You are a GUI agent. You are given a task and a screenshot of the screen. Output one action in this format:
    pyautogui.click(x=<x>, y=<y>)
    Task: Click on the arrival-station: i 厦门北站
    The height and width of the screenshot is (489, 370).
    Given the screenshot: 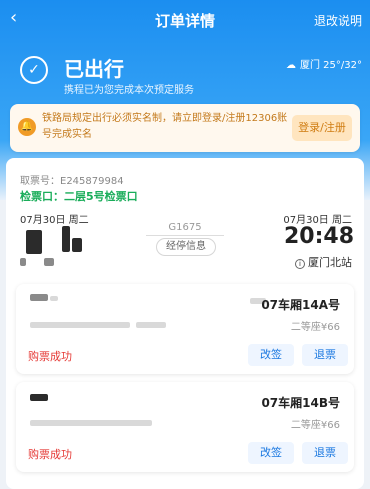 What is the action you would take?
    pyautogui.click(x=323, y=262)
    